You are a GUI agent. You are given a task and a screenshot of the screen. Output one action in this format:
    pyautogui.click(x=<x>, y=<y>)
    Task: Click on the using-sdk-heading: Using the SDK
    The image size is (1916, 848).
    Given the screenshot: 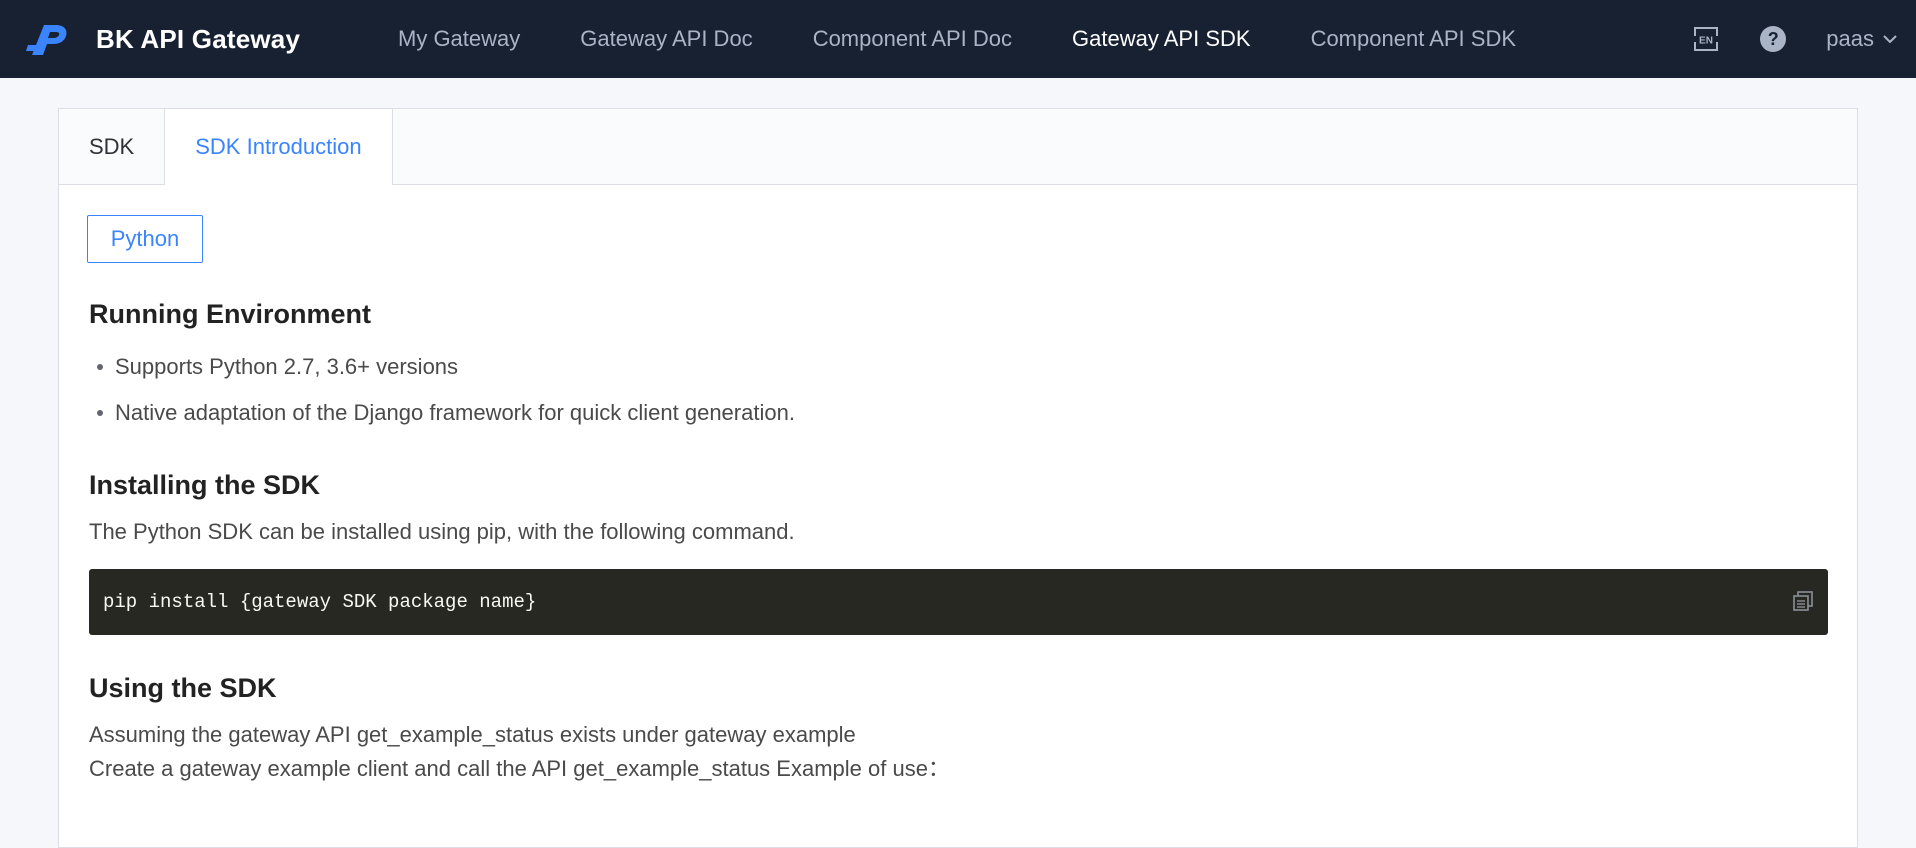 What is the action you would take?
    pyautogui.click(x=183, y=688)
    